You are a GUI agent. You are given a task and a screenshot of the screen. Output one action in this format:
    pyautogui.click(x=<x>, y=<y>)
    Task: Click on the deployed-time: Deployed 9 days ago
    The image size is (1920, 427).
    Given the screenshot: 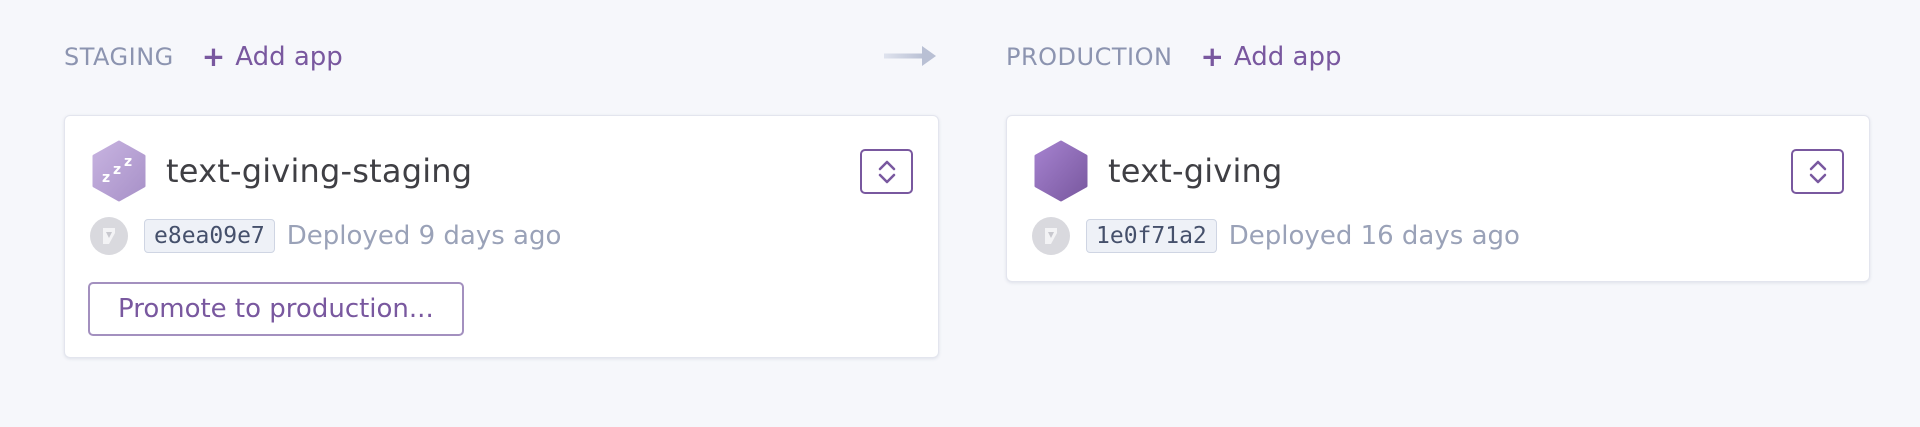 What is the action you would take?
    pyautogui.click(x=424, y=236)
    